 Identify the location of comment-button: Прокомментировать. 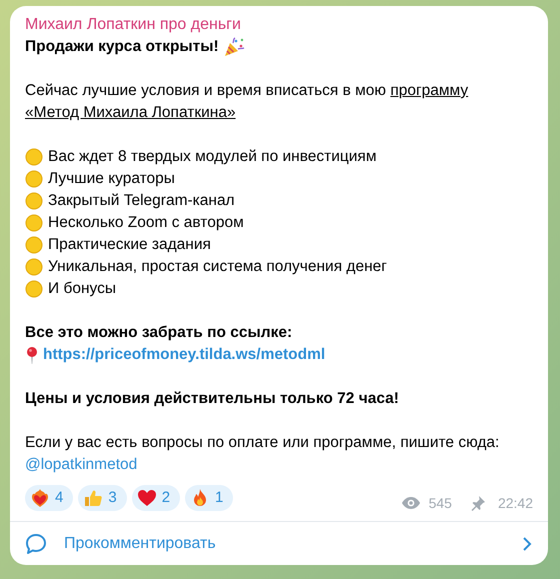
(279, 543).